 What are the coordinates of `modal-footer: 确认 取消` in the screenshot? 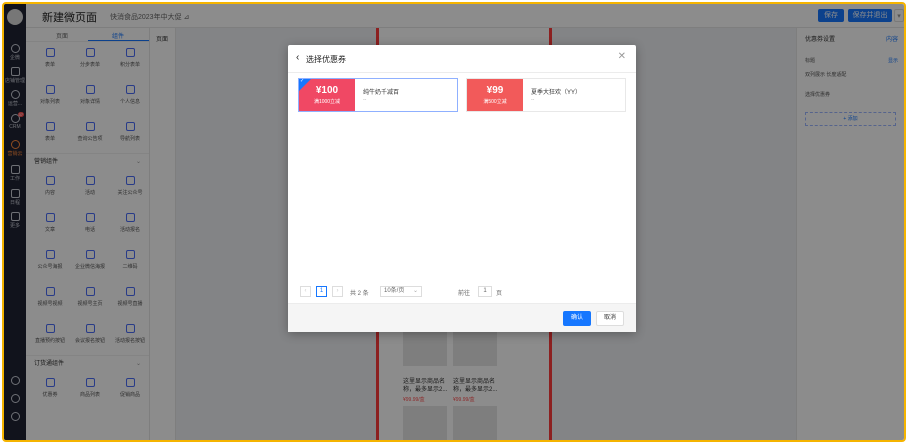 It's located at (462, 317).